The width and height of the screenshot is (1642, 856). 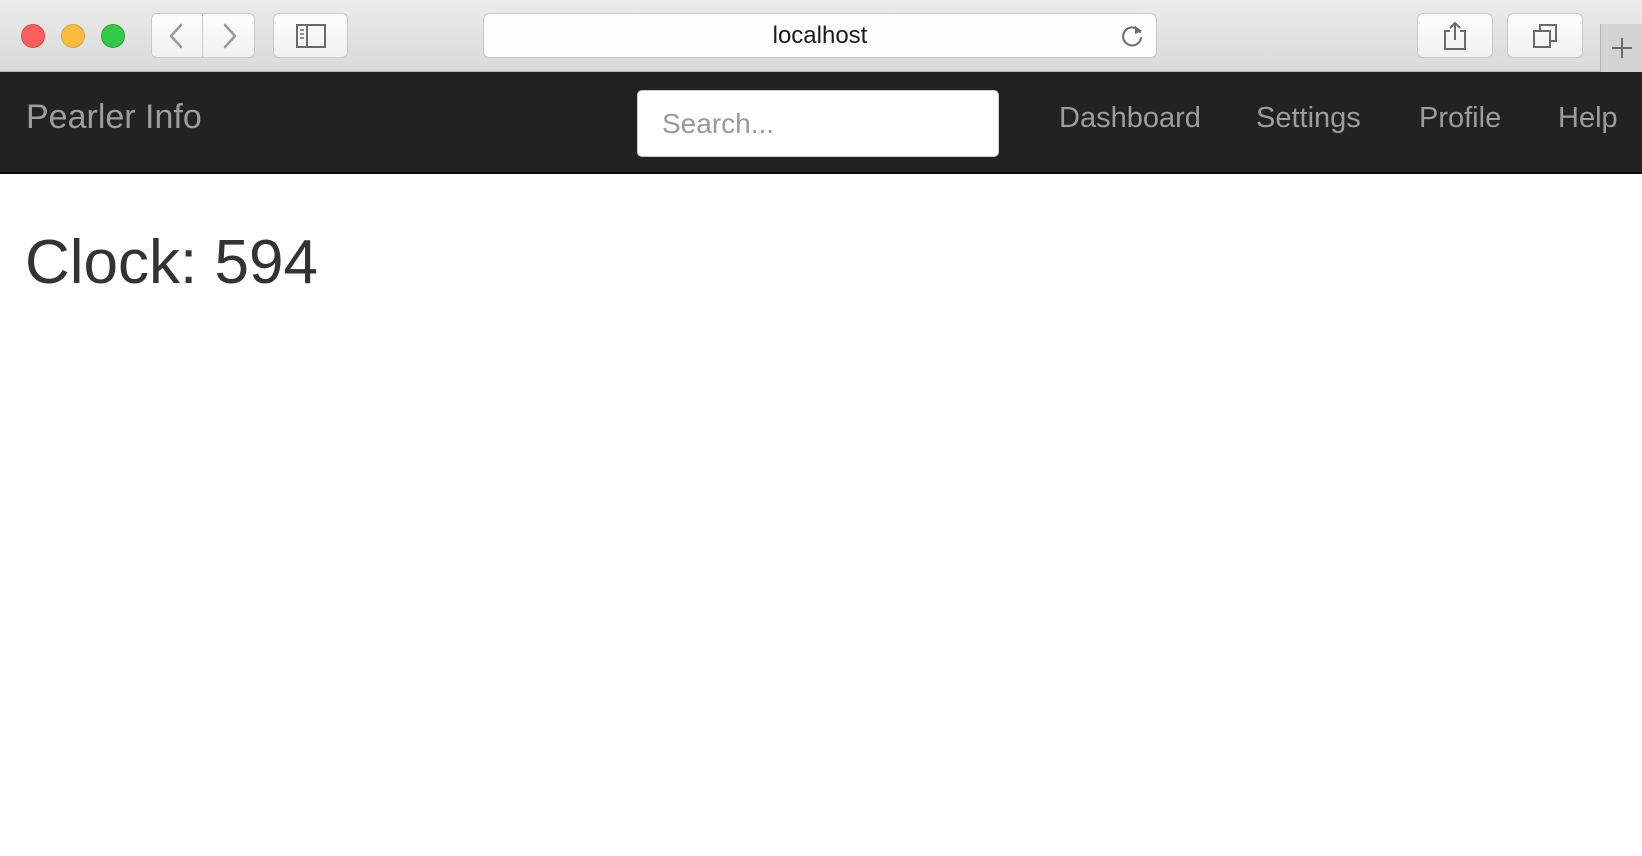 I want to click on forward-button, so click(x=229, y=35).